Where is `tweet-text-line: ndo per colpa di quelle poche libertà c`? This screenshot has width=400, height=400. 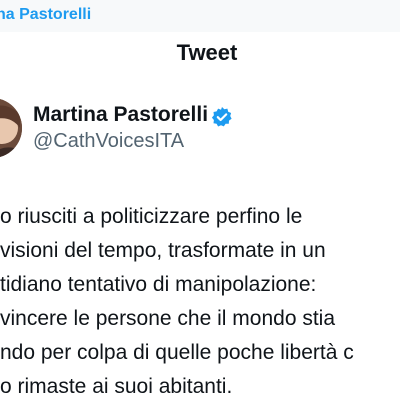 tweet-text-line: ndo per colpa di quelle poche libertà c is located at coordinates (177, 352).